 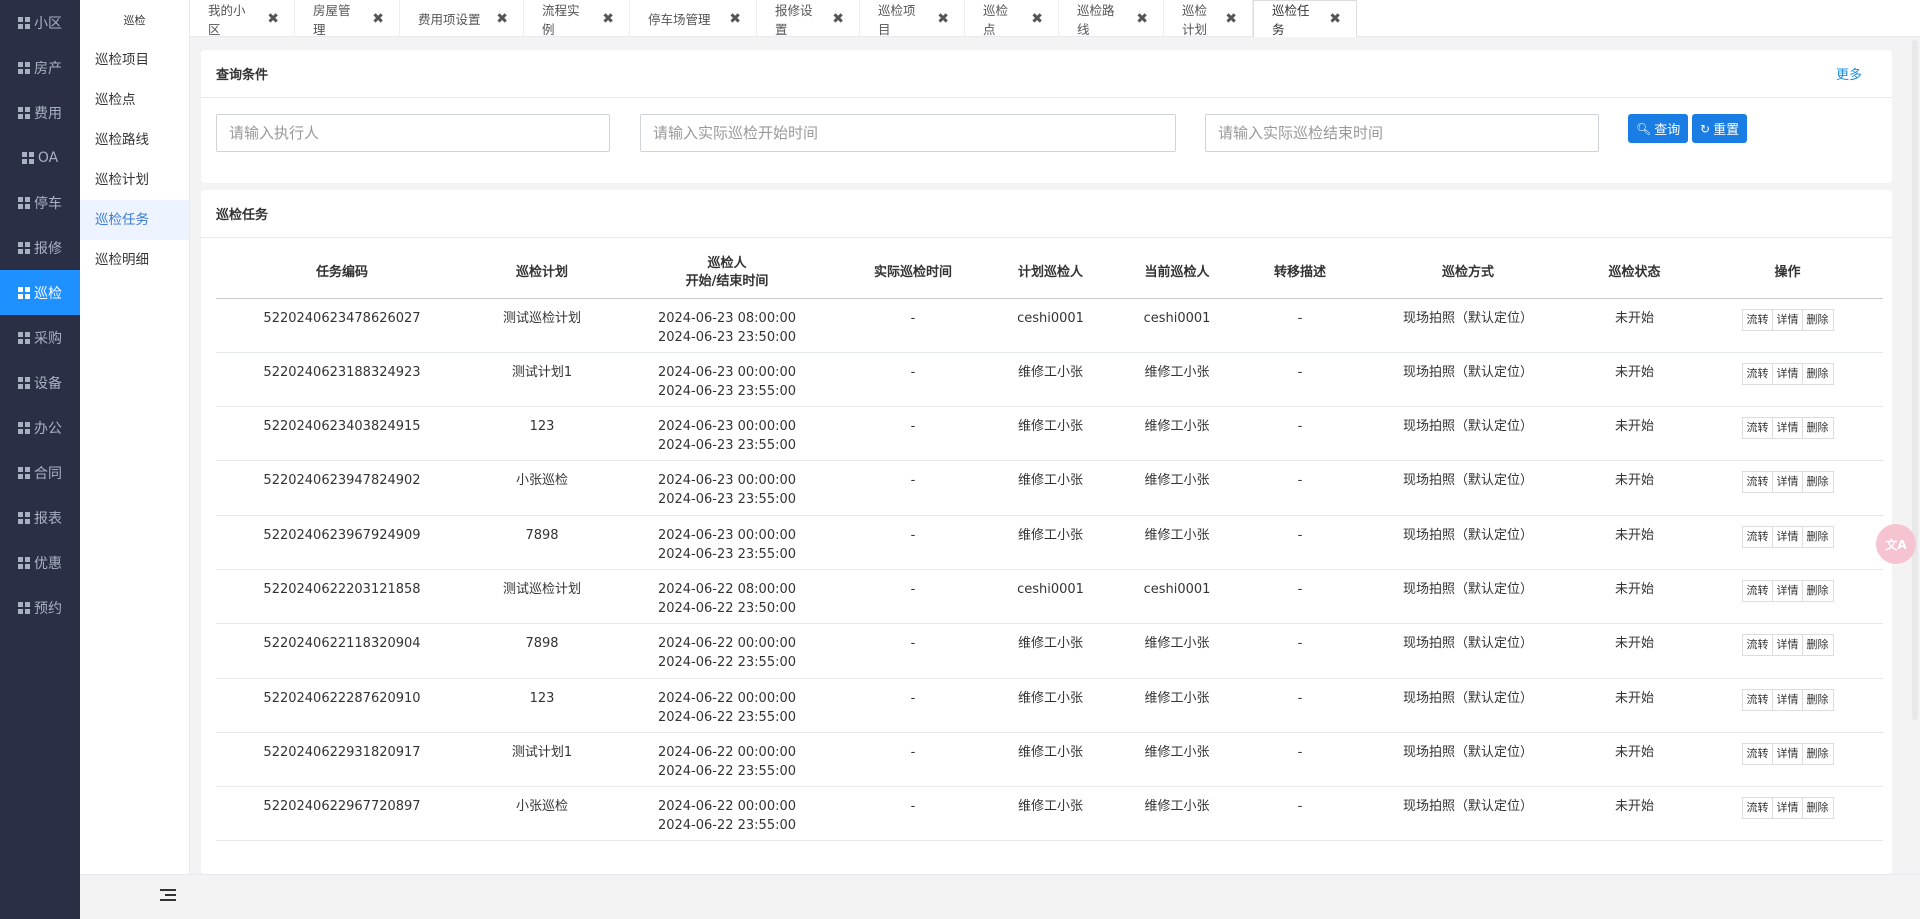 What do you see at coordinates (168, 897) in the screenshot?
I see `menu-collapse-icon` at bounding box center [168, 897].